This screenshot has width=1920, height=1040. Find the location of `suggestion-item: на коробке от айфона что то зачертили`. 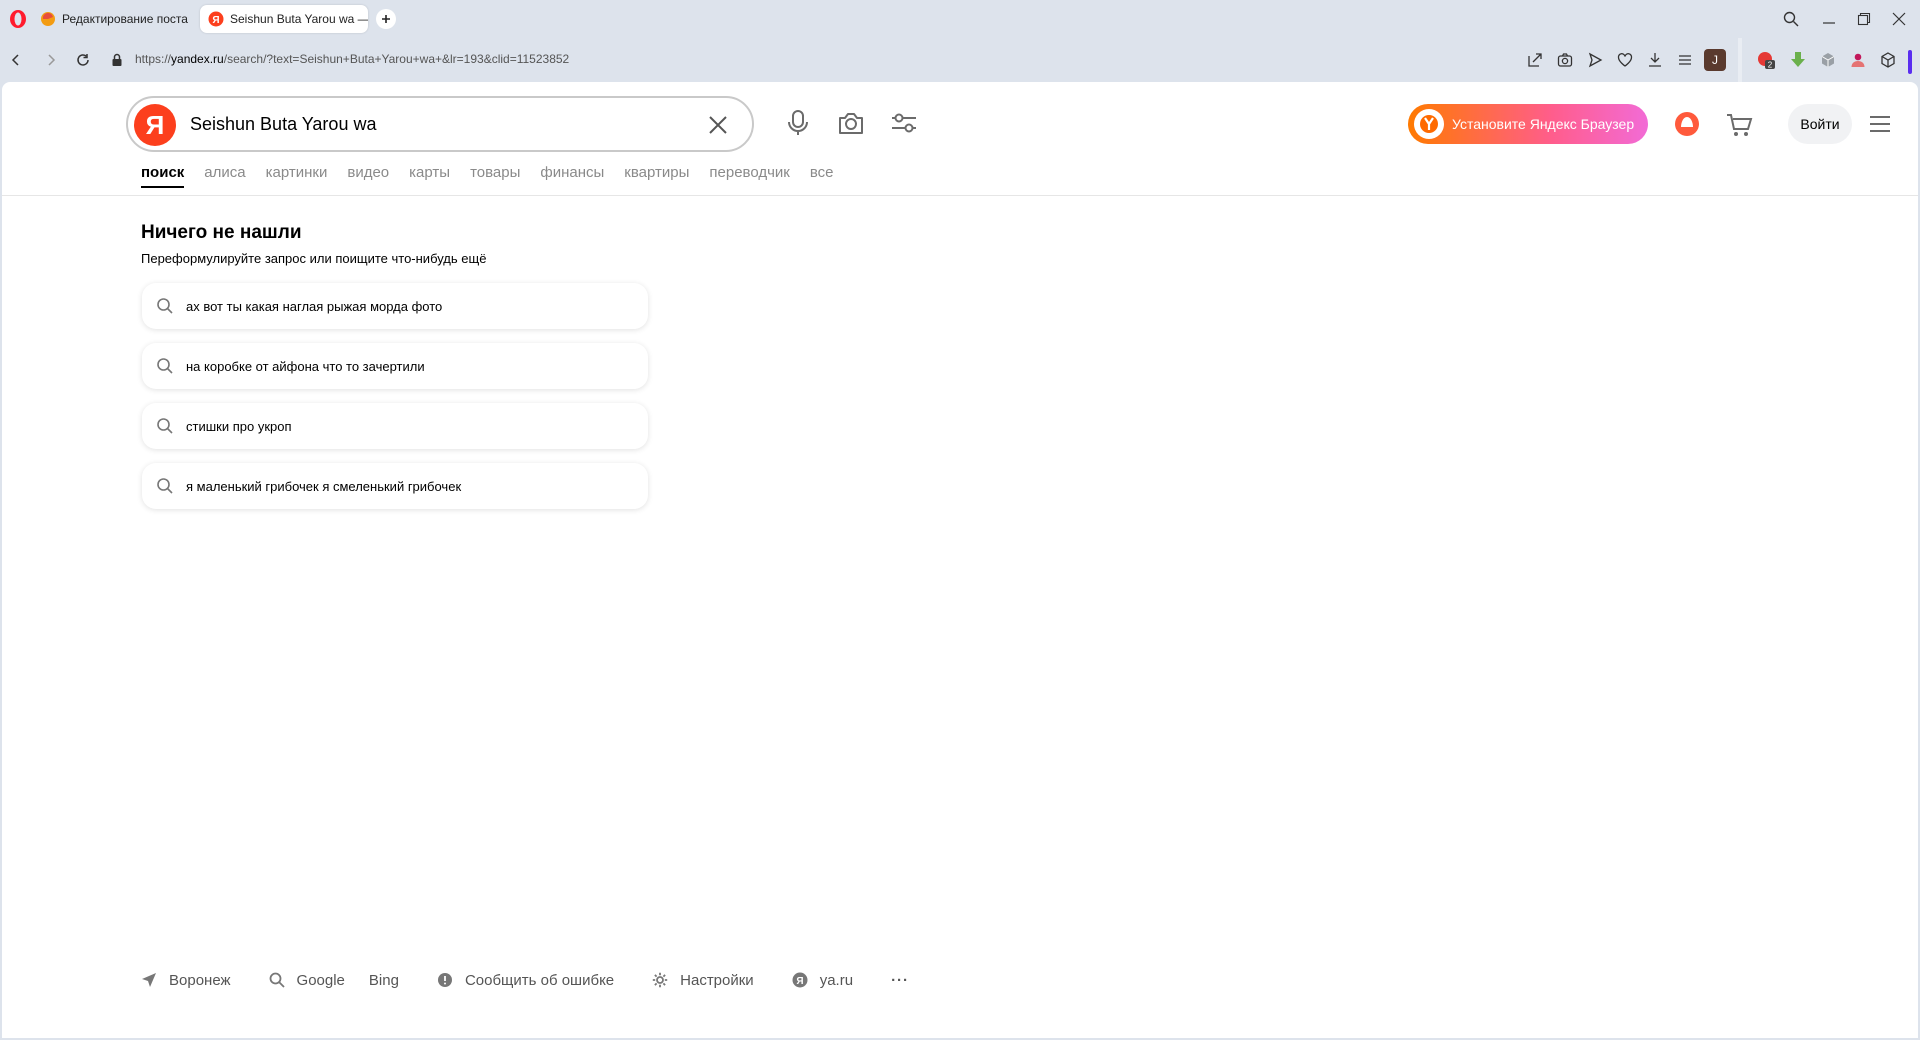

suggestion-item: на коробке от айфона что то зачертили is located at coordinates (395, 366).